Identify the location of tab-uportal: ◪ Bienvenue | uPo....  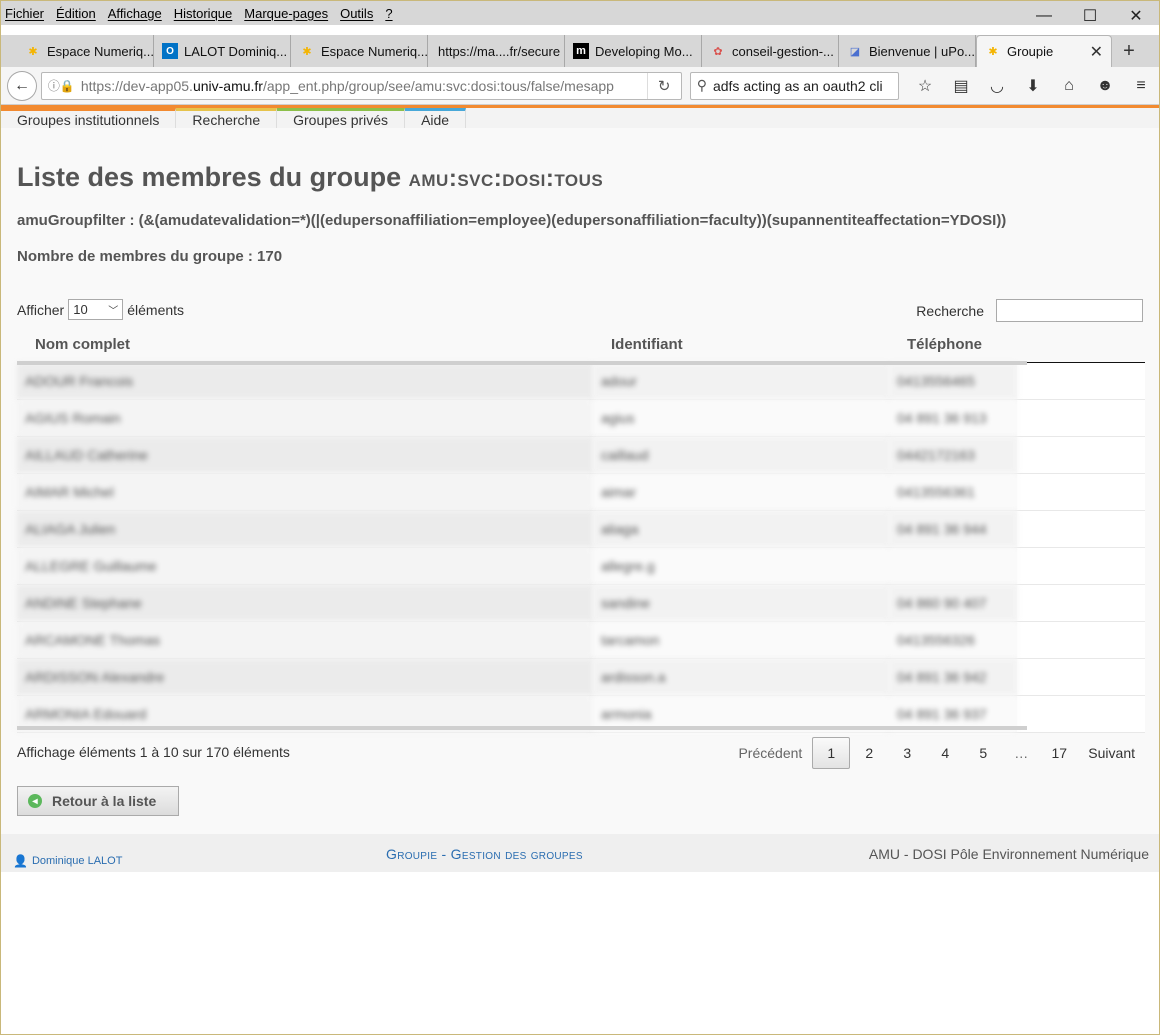
(907, 51).